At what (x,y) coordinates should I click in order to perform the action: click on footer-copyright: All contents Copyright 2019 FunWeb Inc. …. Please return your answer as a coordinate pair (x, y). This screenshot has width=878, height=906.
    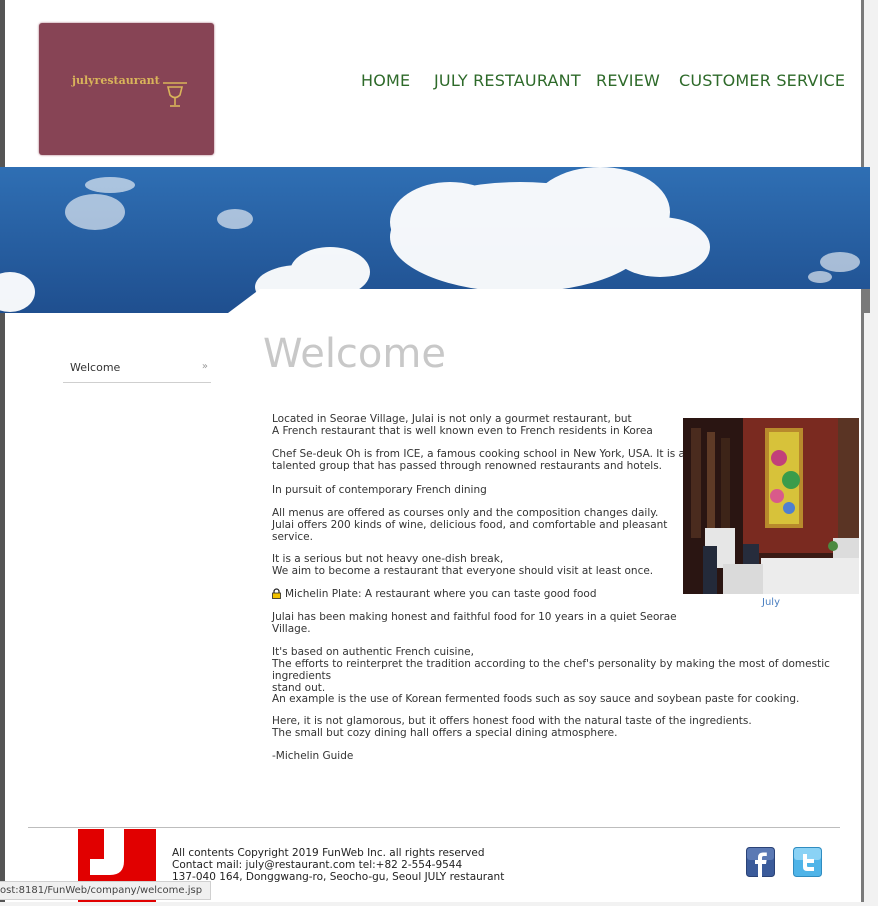
    Looking at the image, I should click on (328, 853).